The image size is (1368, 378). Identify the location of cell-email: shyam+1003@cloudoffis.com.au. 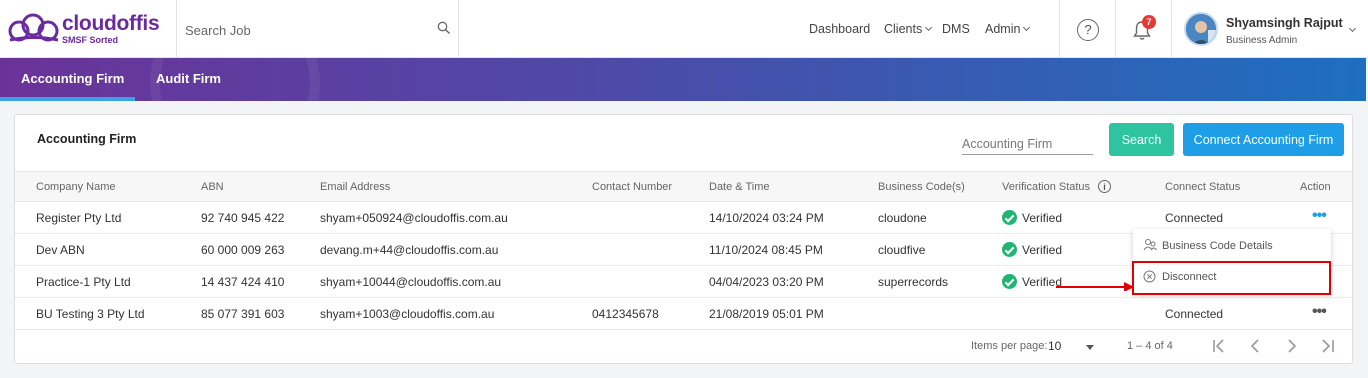
(407, 314).